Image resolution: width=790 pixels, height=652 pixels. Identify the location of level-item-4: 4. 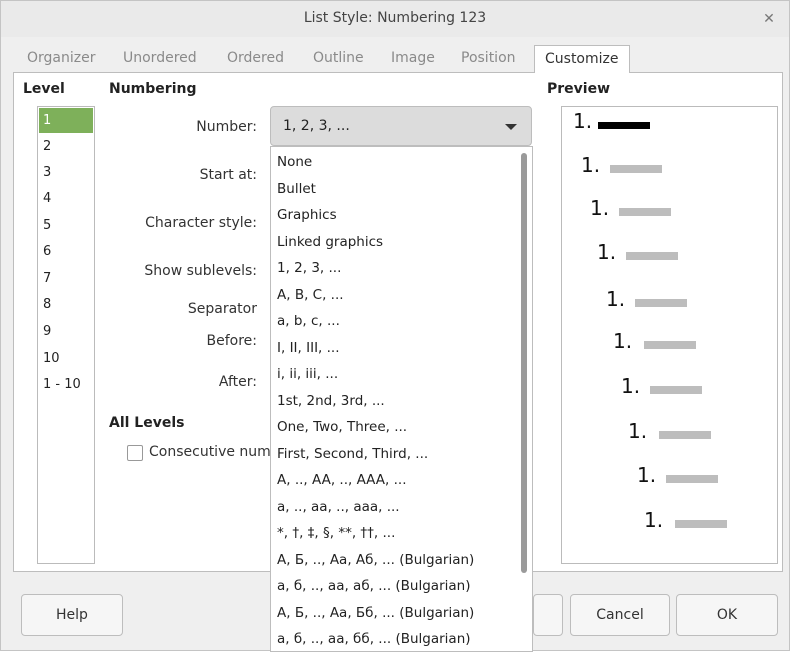
(66, 198).